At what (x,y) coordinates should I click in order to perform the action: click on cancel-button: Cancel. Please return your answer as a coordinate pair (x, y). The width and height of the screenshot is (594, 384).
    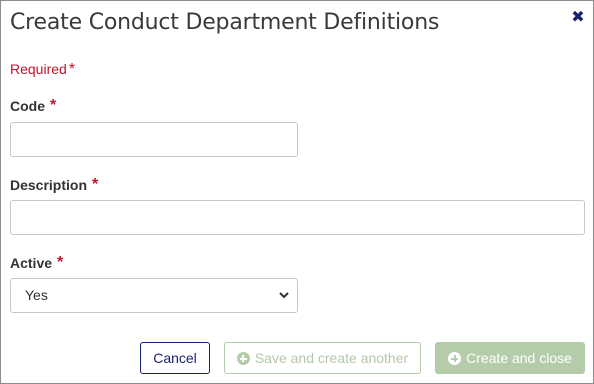
    Looking at the image, I should click on (175, 358).